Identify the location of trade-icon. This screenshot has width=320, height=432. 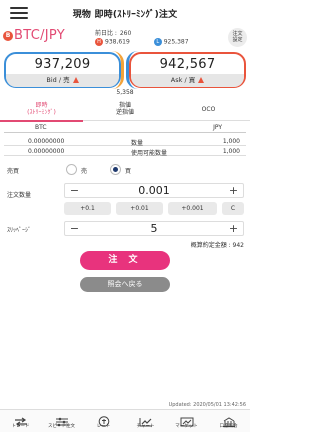
(20, 418).